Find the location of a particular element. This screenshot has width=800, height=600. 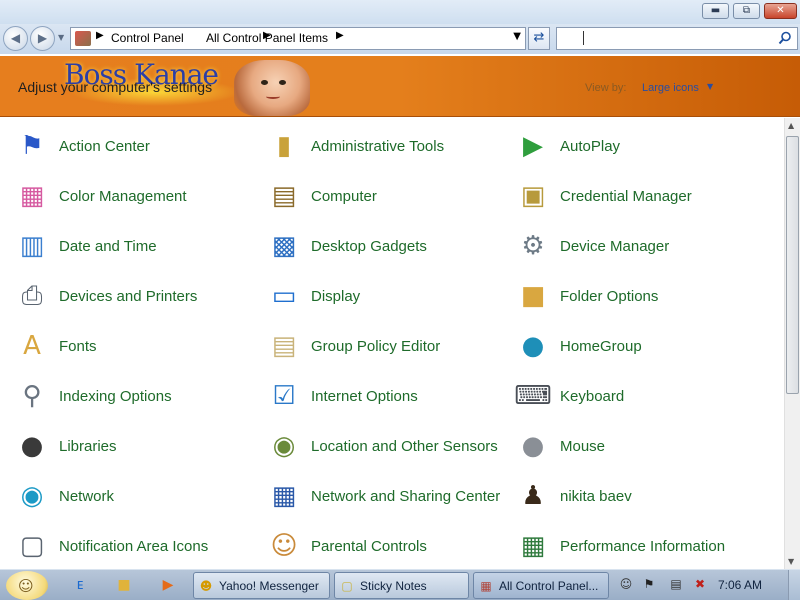

control-panel-item-group-policy-editor: ▤ Group Policy Editor is located at coordinates (387, 346).